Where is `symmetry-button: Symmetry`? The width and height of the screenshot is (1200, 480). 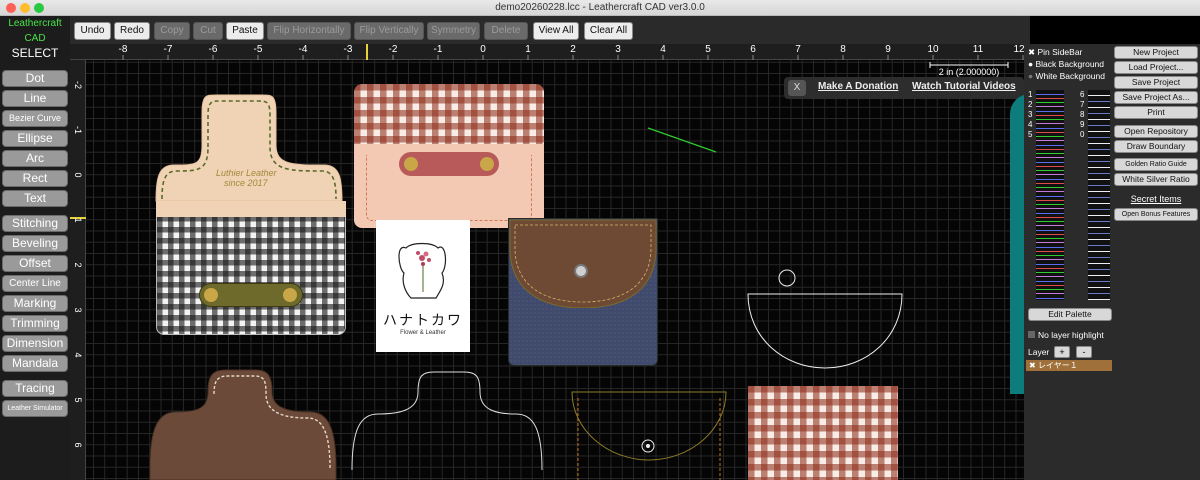 symmetry-button: Symmetry is located at coordinates (453, 31).